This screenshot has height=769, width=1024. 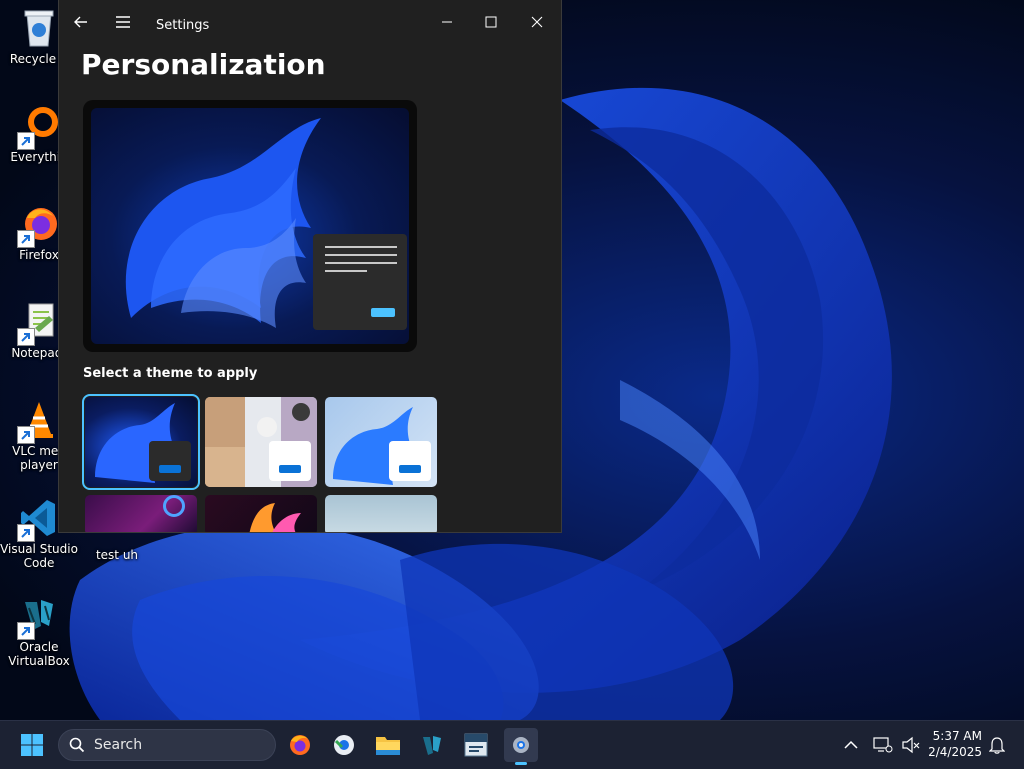 What do you see at coordinates (955, 752) in the screenshot?
I see `clock-date: 2/4/2025` at bounding box center [955, 752].